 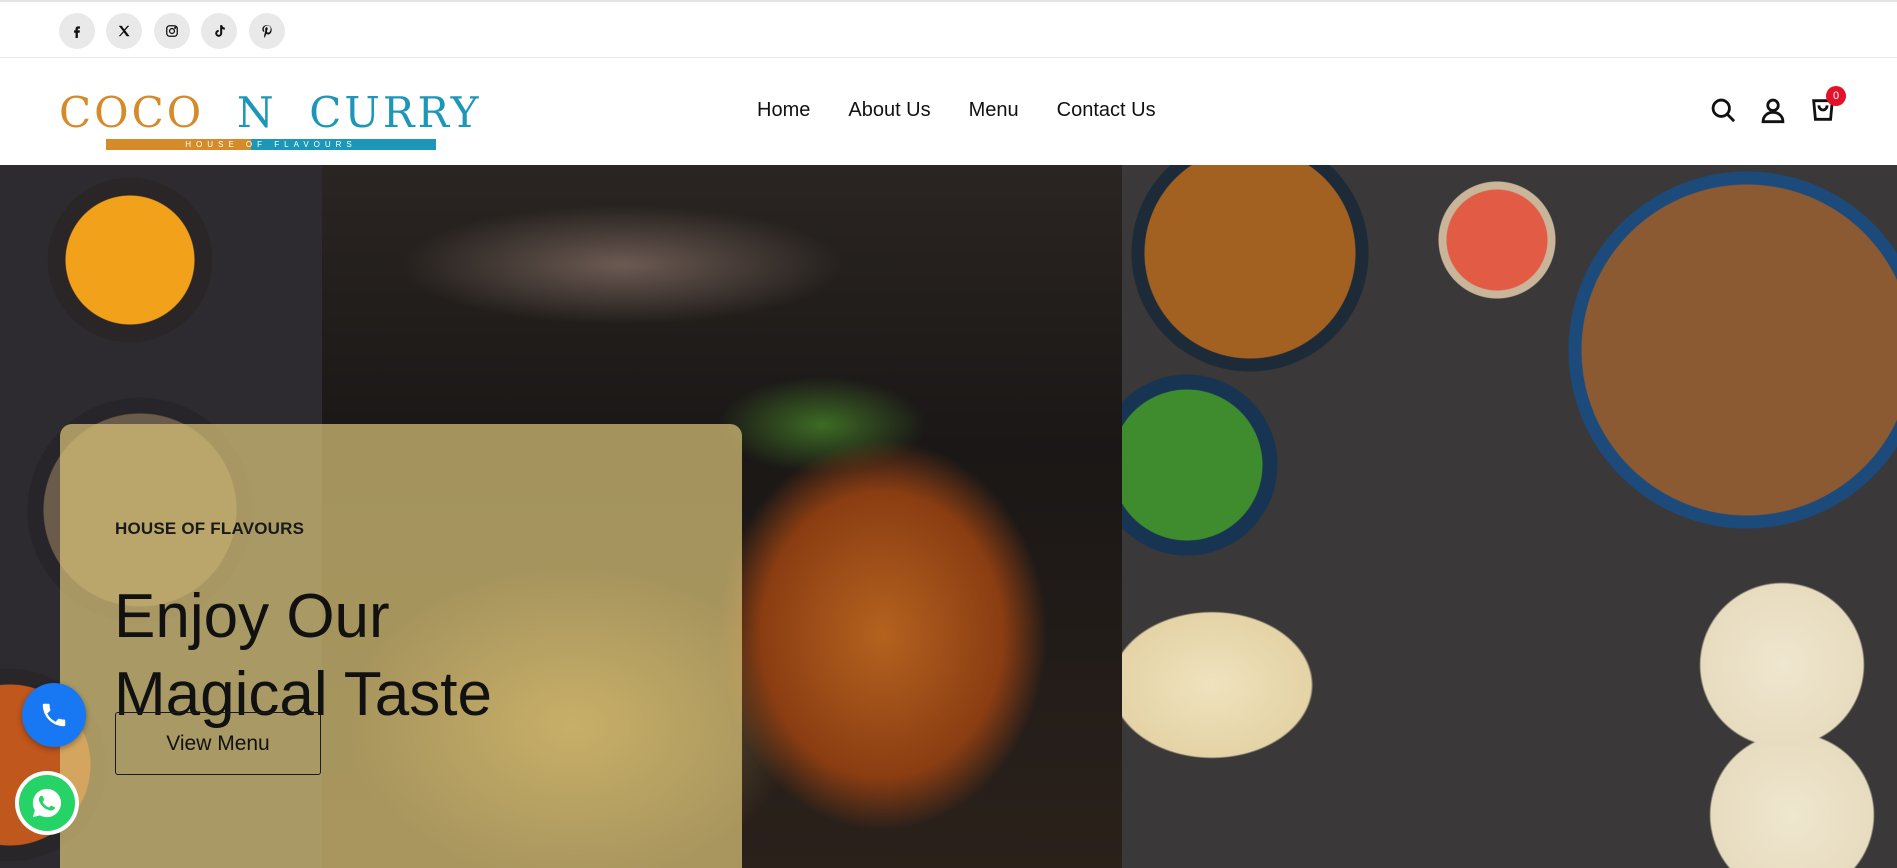 I want to click on view-menu-button: View Menu, so click(x=218, y=743).